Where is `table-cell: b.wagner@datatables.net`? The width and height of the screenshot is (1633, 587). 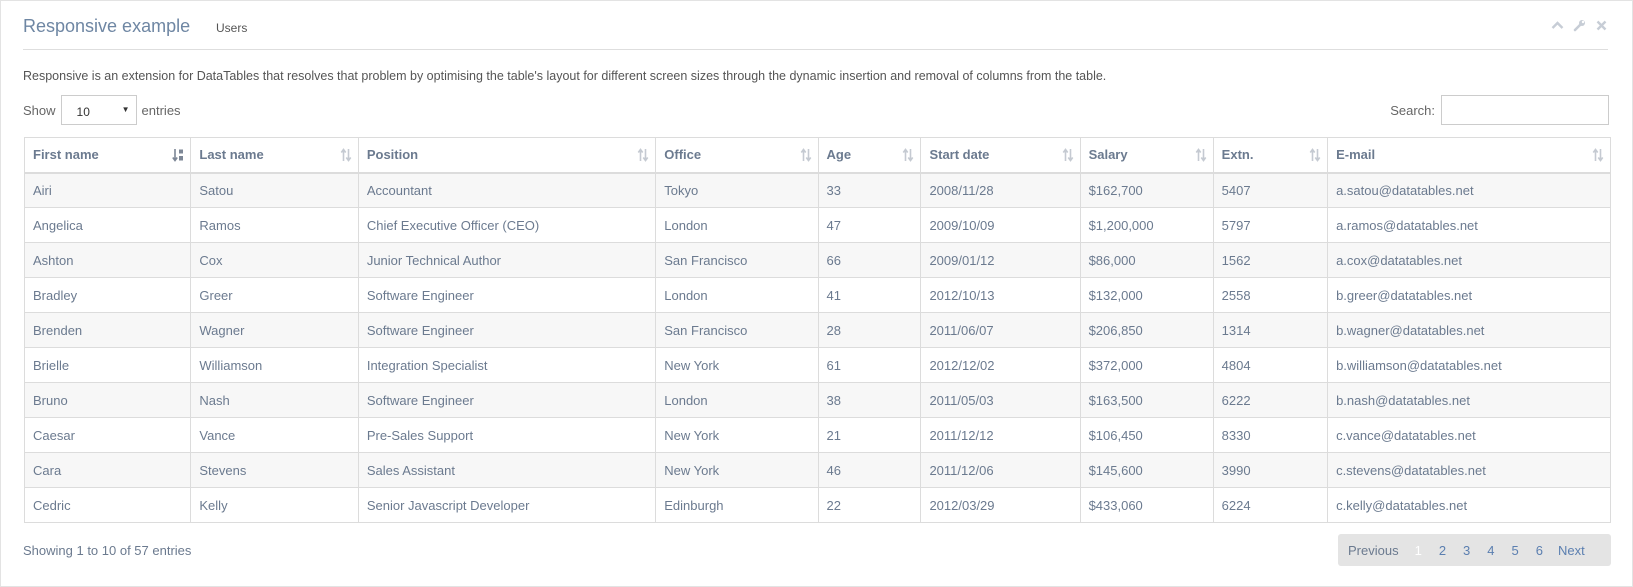
table-cell: b.wagner@datatables.net is located at coordinates (1469, 330).